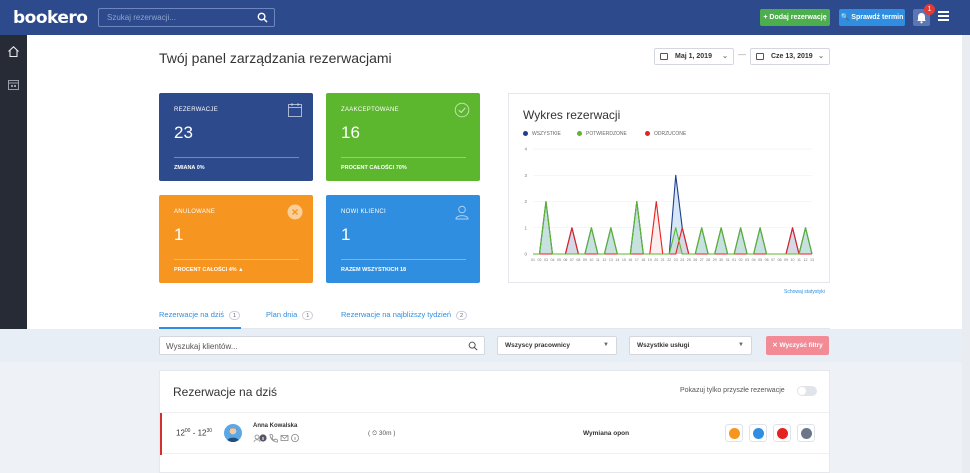  What do you see at coordinates (728, 260) in the screenshot?
I see `x-tick-label: 31` at bounding box center [728, 260].